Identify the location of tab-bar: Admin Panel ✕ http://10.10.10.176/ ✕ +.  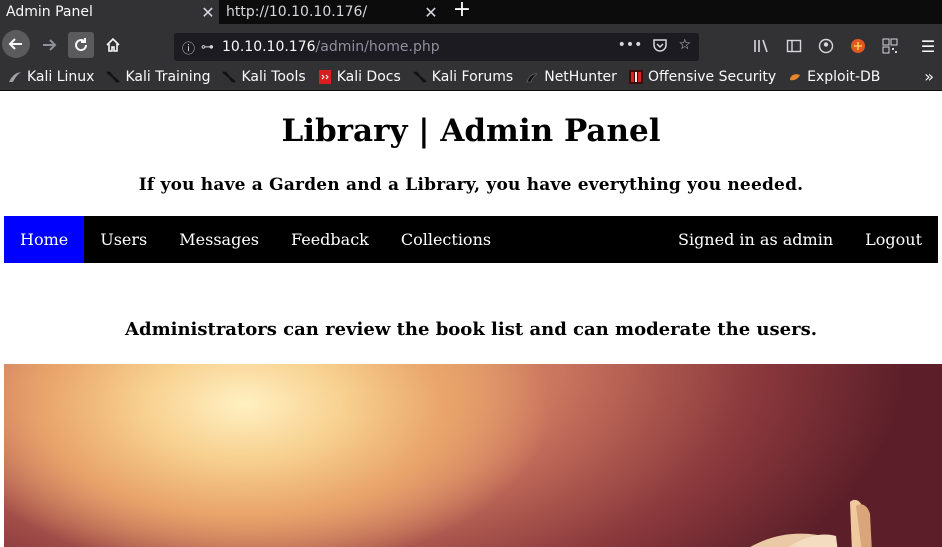
(471, 12).